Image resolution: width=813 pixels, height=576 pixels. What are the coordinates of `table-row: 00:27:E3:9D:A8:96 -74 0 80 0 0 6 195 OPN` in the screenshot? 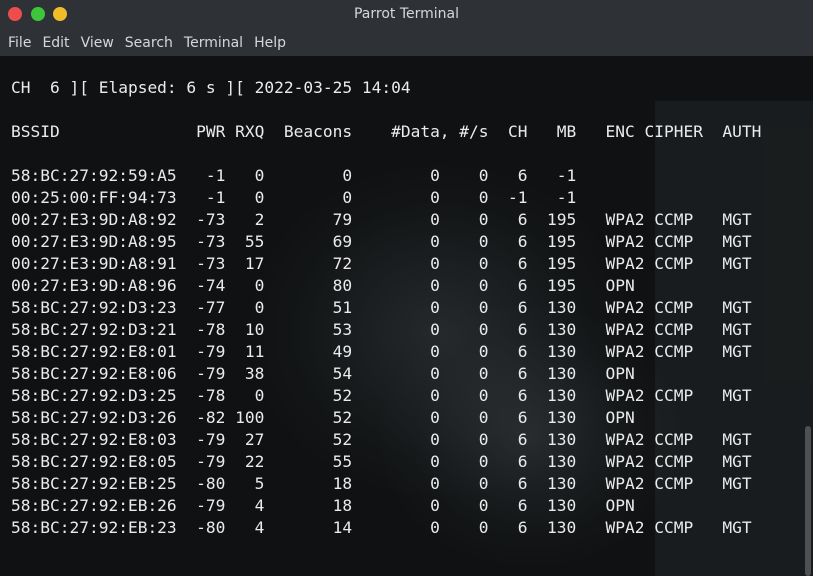 It's located at (323, 285).